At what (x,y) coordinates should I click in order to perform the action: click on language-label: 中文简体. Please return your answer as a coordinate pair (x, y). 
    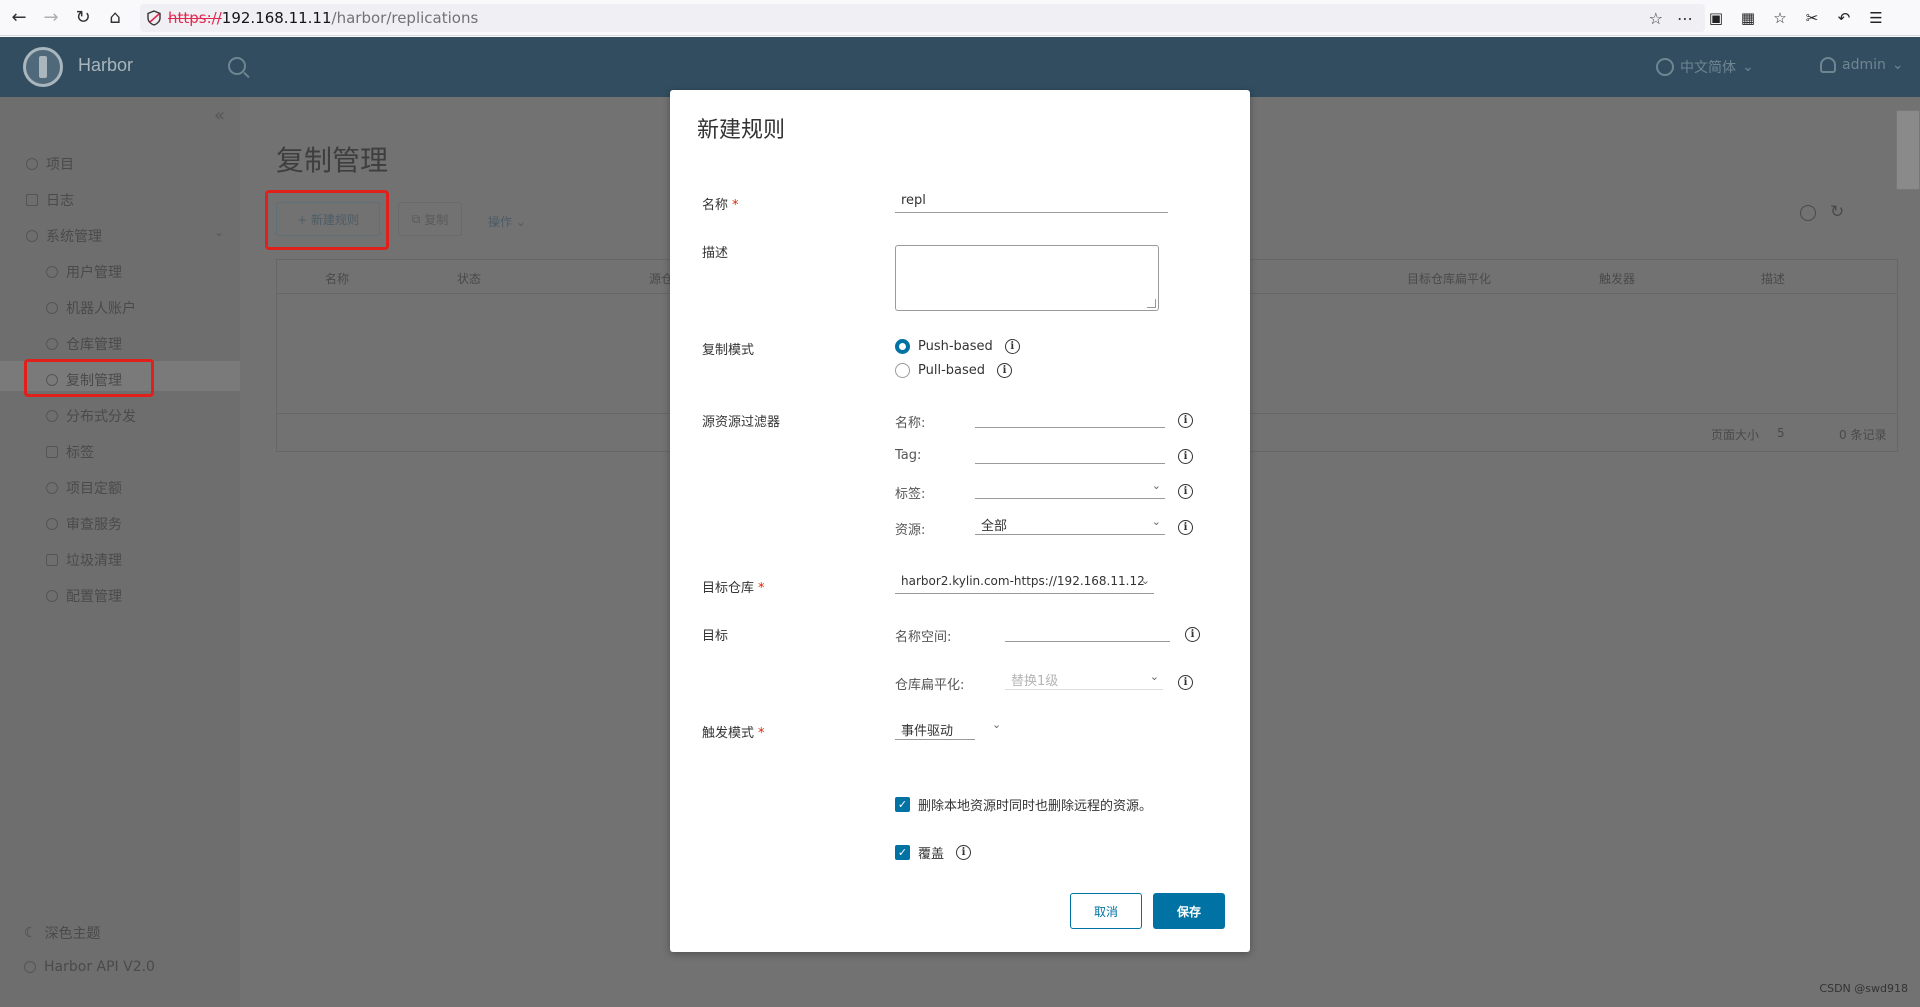
    Looking at the image, I should click on (1708, 68).